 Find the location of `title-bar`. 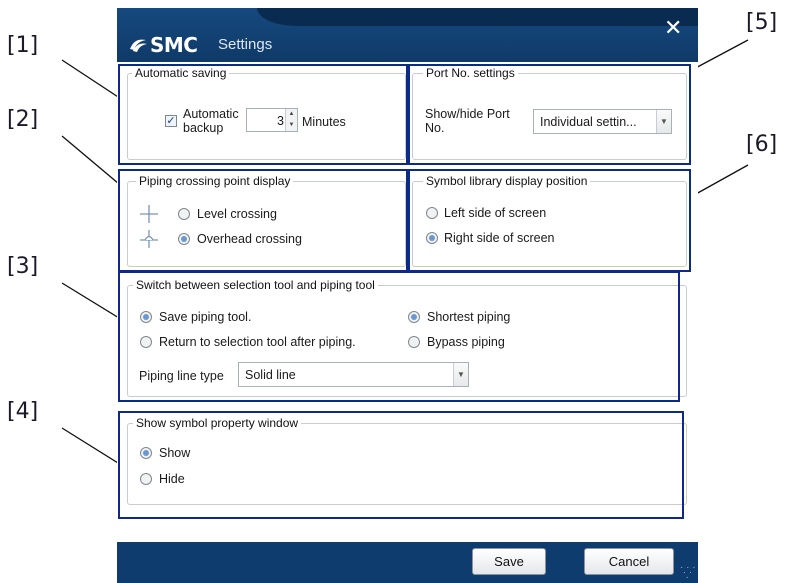

title-bar is located at coordinates (407, 35).